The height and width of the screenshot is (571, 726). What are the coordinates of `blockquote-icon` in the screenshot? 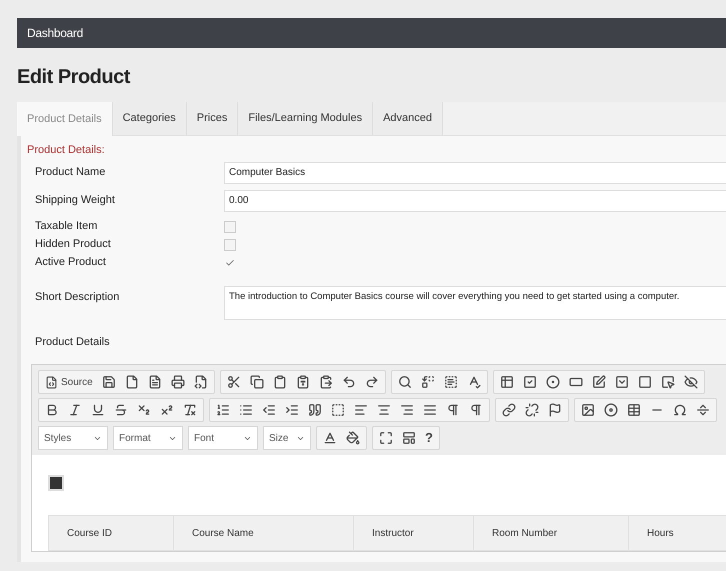 It's located at (315, 410).